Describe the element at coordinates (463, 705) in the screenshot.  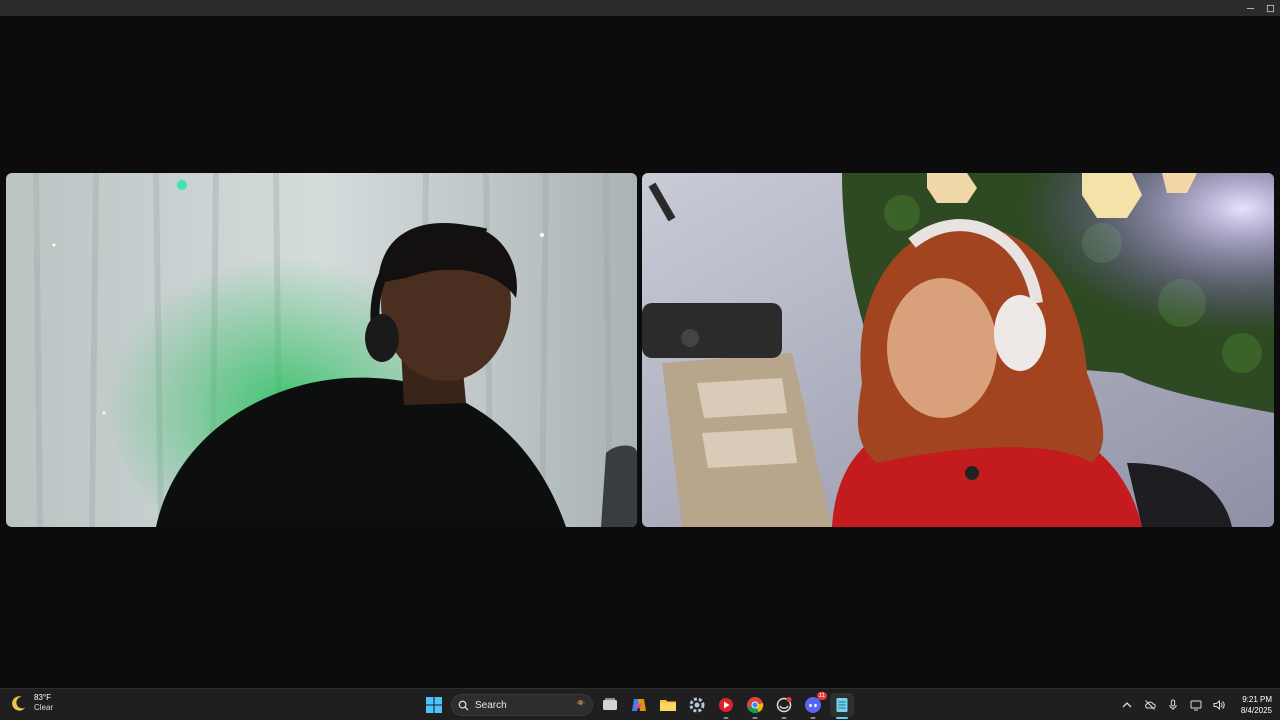
I see `search-icon` at that location.